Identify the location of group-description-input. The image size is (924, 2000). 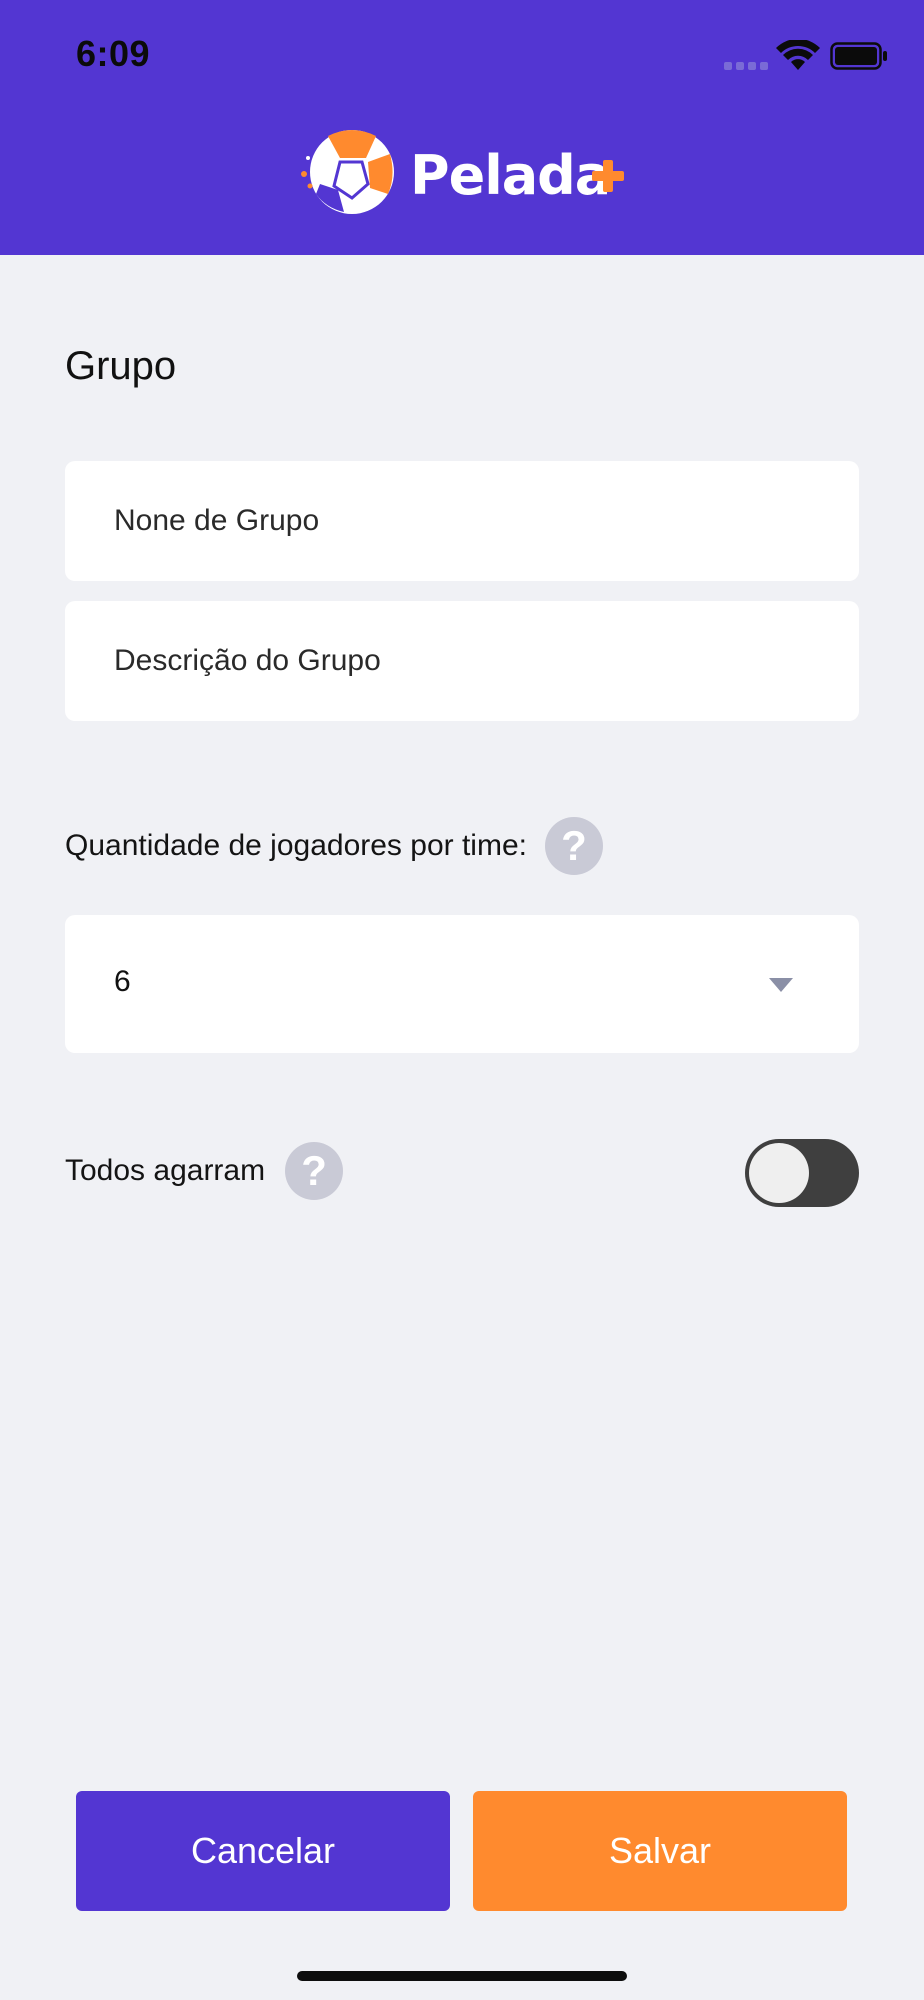
(462, 661).